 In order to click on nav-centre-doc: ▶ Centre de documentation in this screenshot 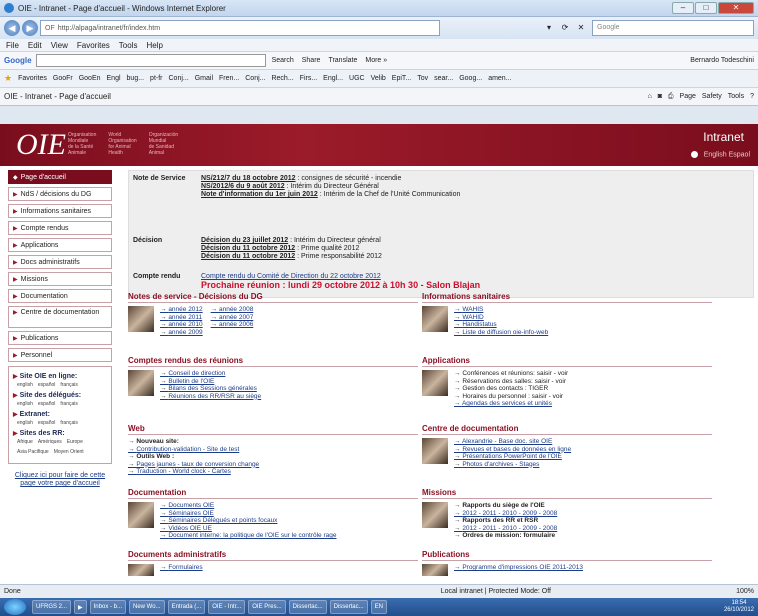, I will do `click(60, 317)`.